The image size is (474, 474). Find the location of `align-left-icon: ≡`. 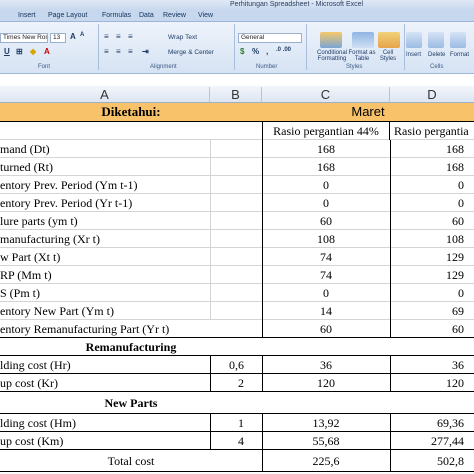

align-left-icon: ≡ is located at coordinates (106, 51).